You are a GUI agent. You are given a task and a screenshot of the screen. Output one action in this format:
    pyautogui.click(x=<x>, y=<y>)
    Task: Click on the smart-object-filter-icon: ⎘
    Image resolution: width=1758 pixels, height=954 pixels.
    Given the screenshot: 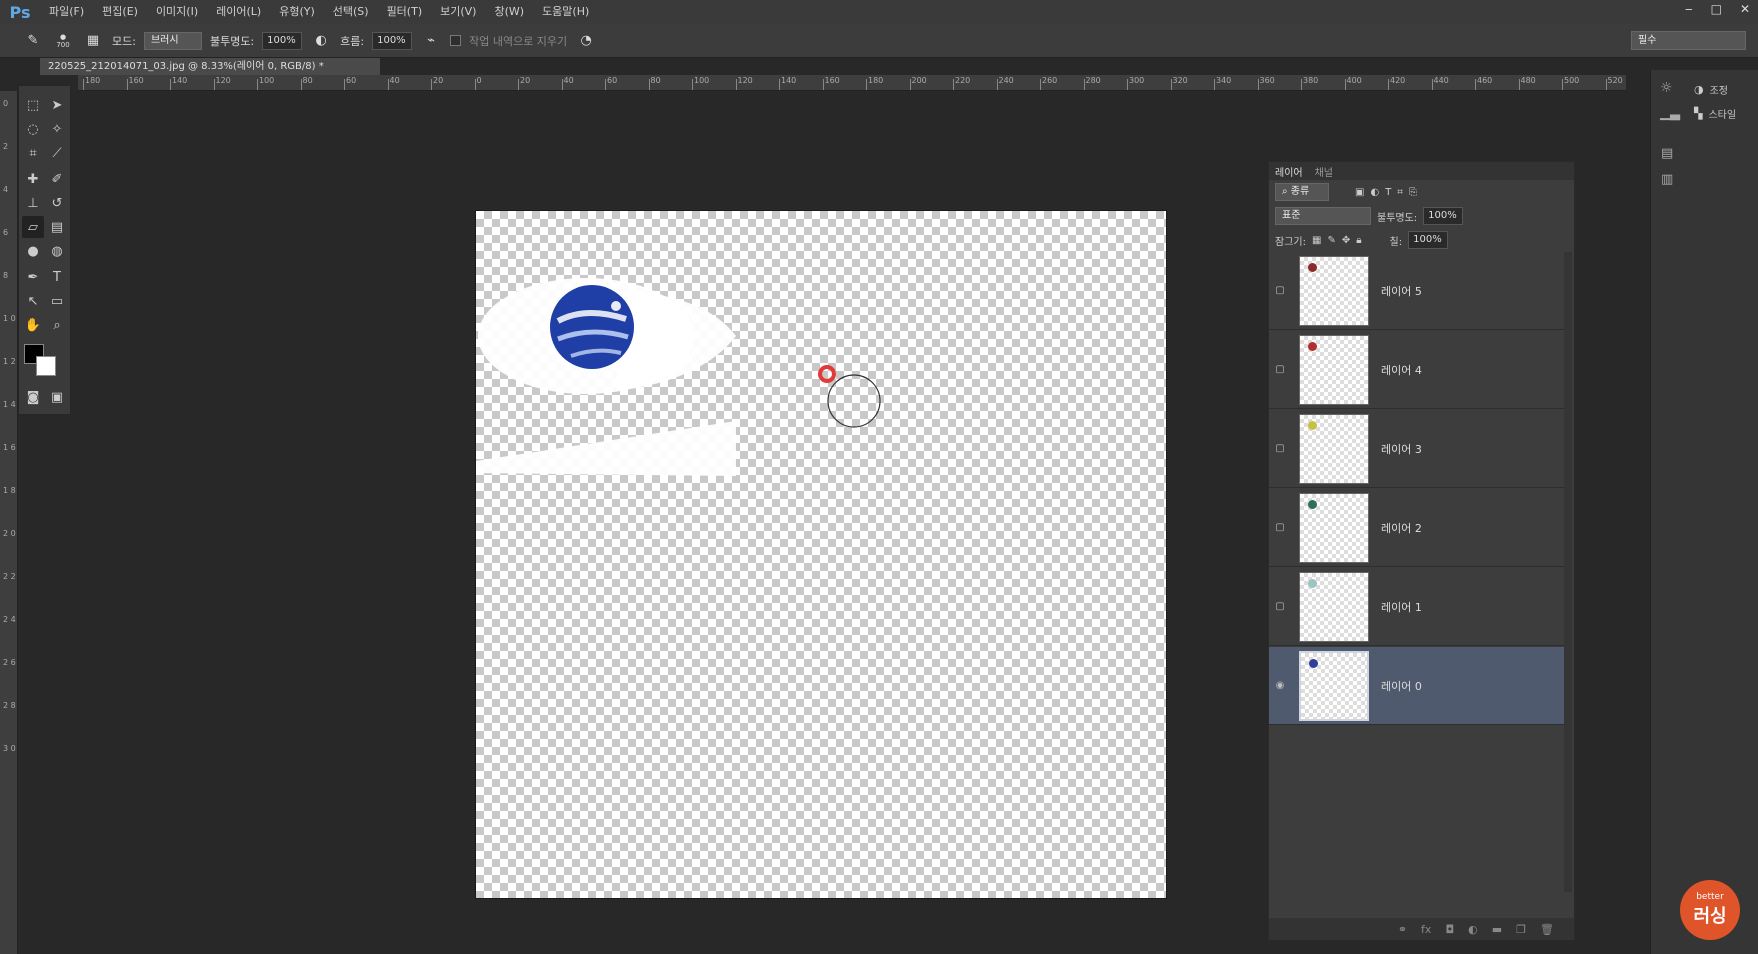 What is the action you would take?
    pyautogui.click(x=1413, y=192)
    